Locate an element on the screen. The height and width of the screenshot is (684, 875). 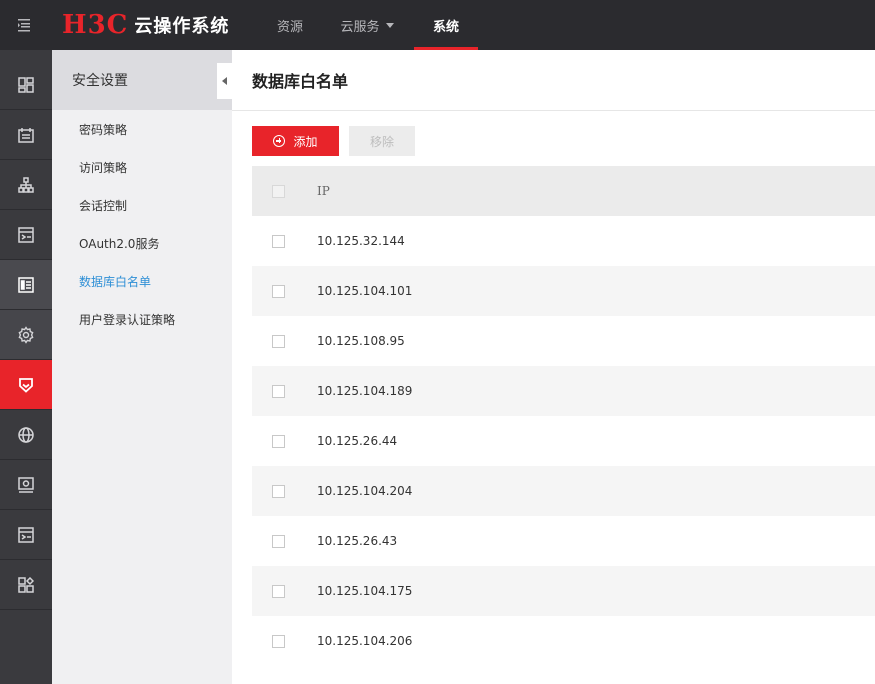
logo-mark: H3C is located at coordinates (95, 25).